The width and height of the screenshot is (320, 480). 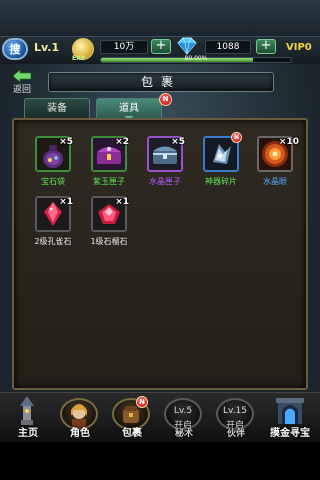 What do you see at coordinates (47, 47) in the screenshot?
I see `player-level: Lv.1` at bounding box center [47, 47].